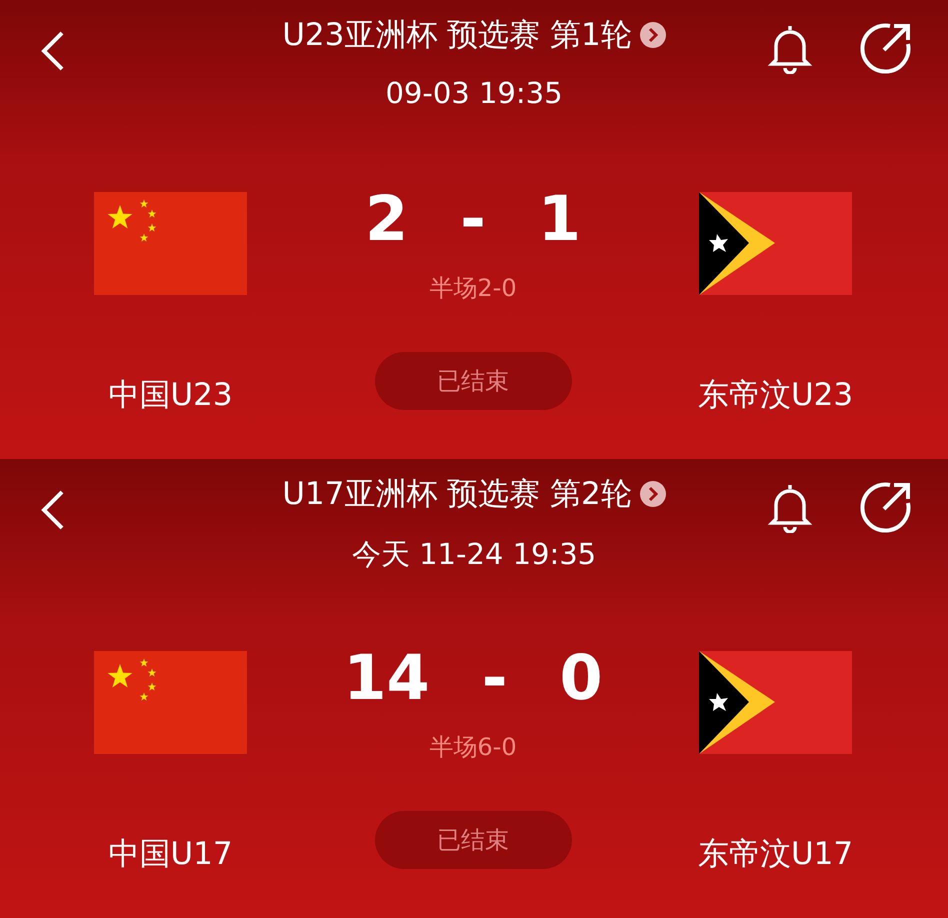 The image size is (948, 918). Describe the element at coordinates (581, 678) in the screenshot. I see `away-score: 0` at that location.